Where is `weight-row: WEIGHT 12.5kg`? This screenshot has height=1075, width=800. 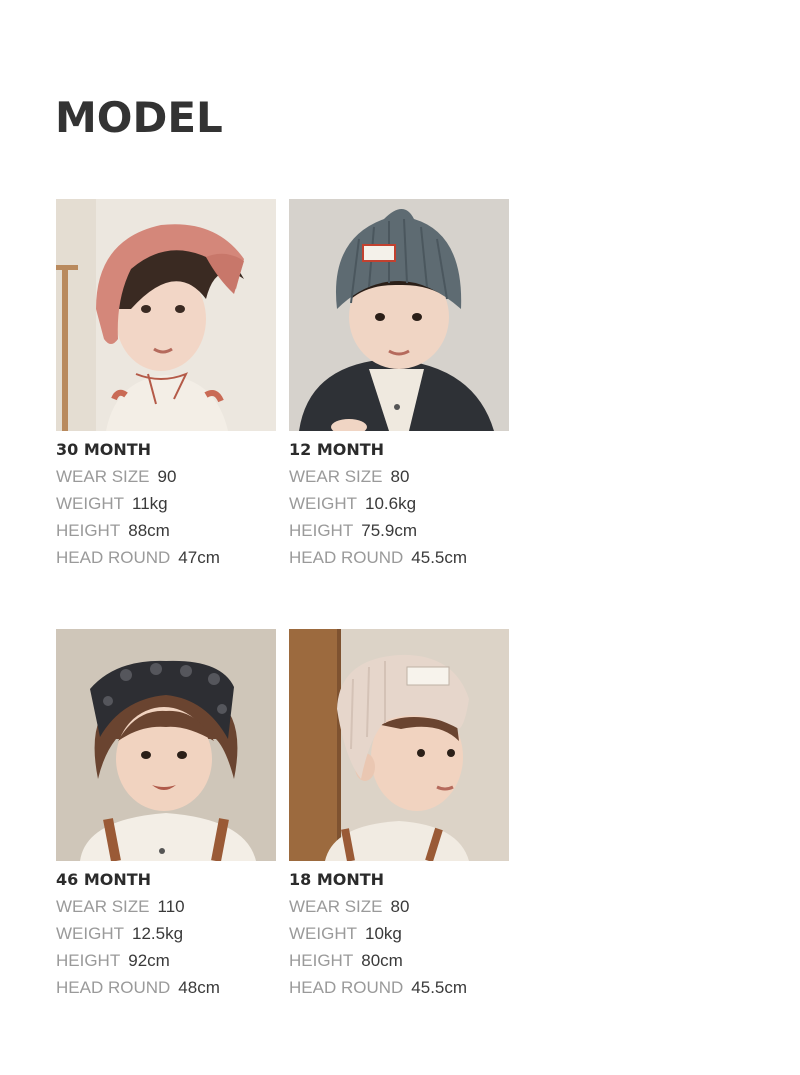
weight-row: WEIGHT 12.5kg is located at coordinates (166, 934).